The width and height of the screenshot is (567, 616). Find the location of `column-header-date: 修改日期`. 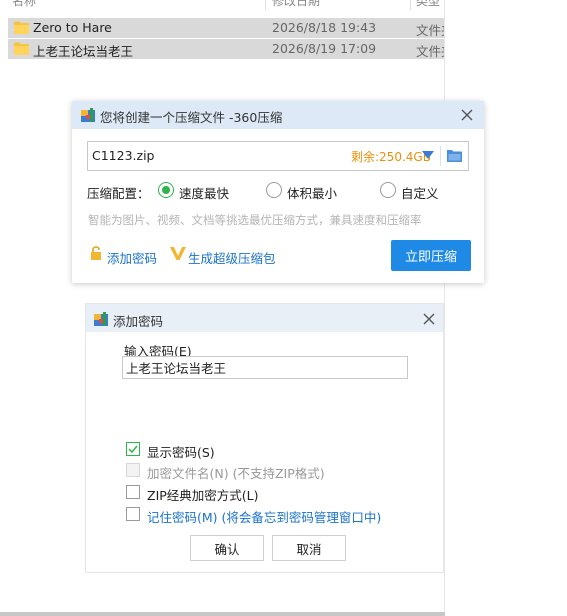

column-header-date: 修改日期 is located at coordinates (296, 4).